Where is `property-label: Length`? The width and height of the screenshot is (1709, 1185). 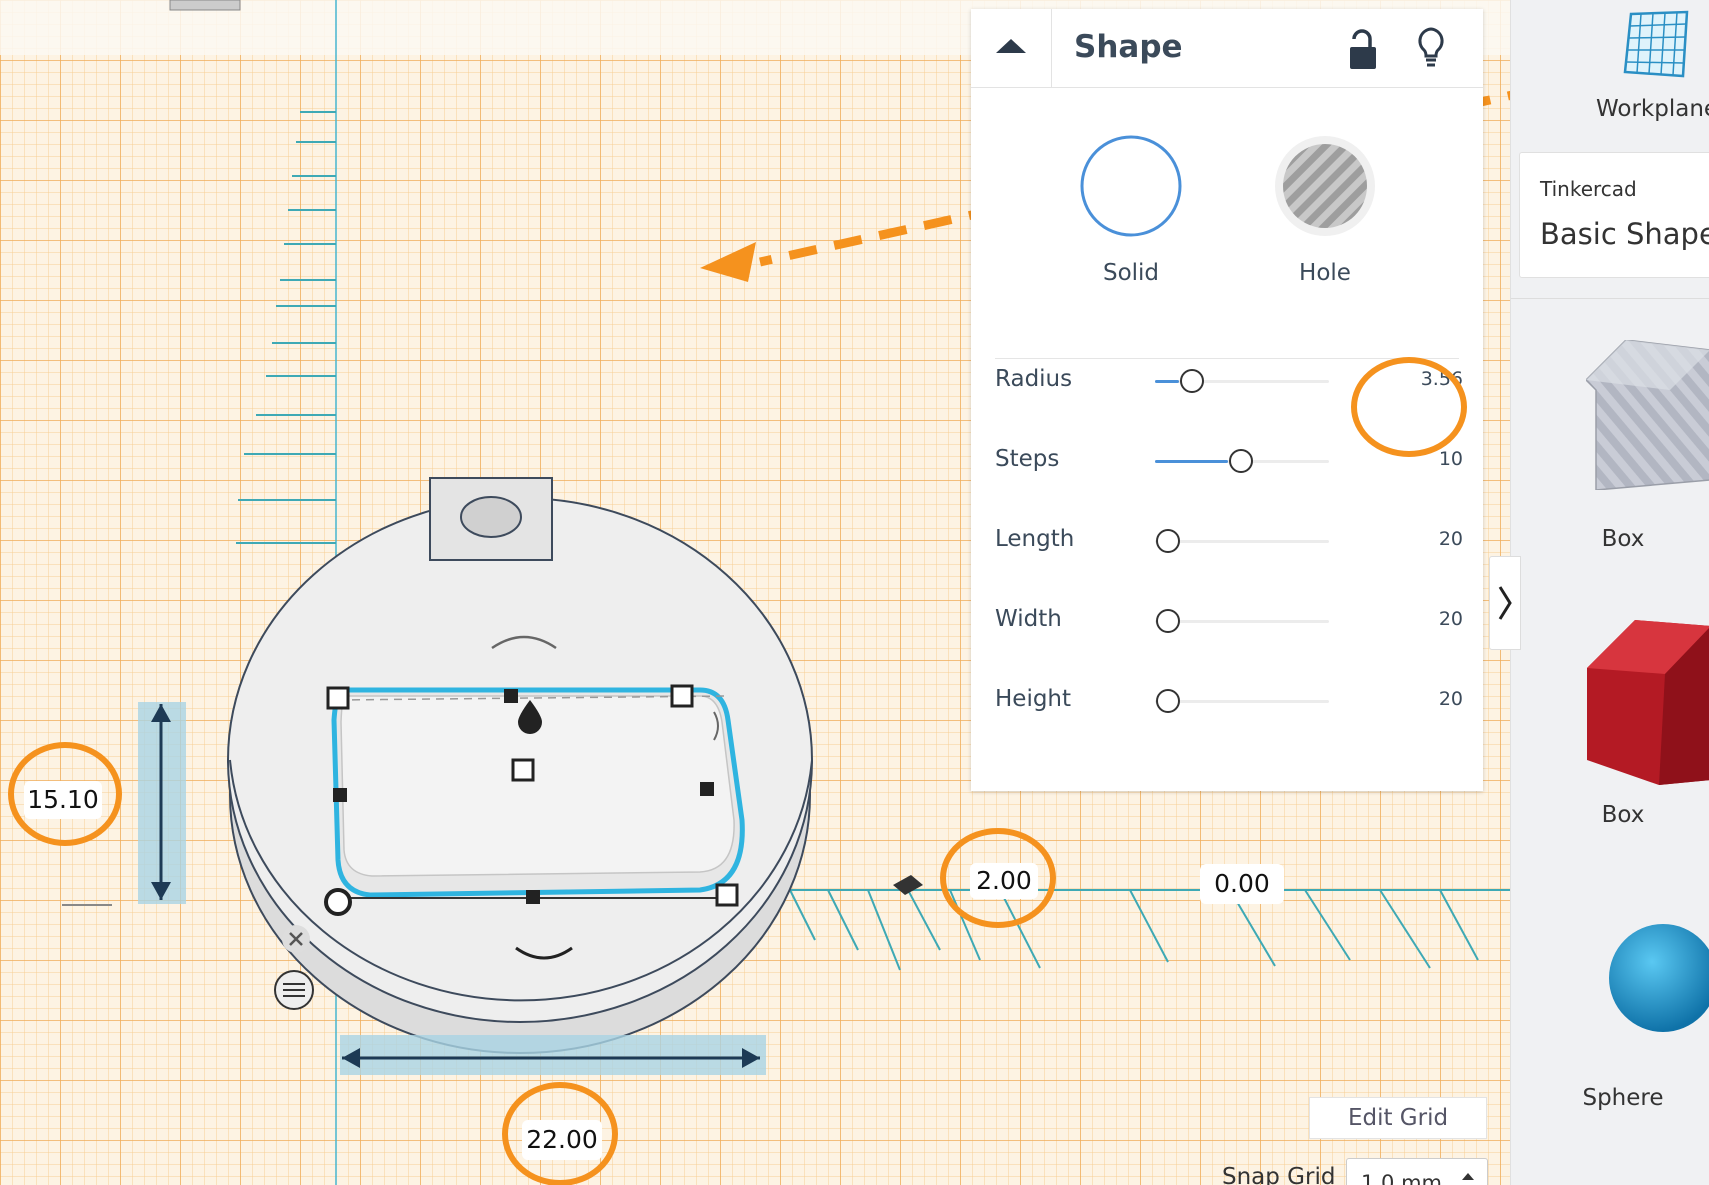
property-label: Length is located at coordinates (1035, 539).